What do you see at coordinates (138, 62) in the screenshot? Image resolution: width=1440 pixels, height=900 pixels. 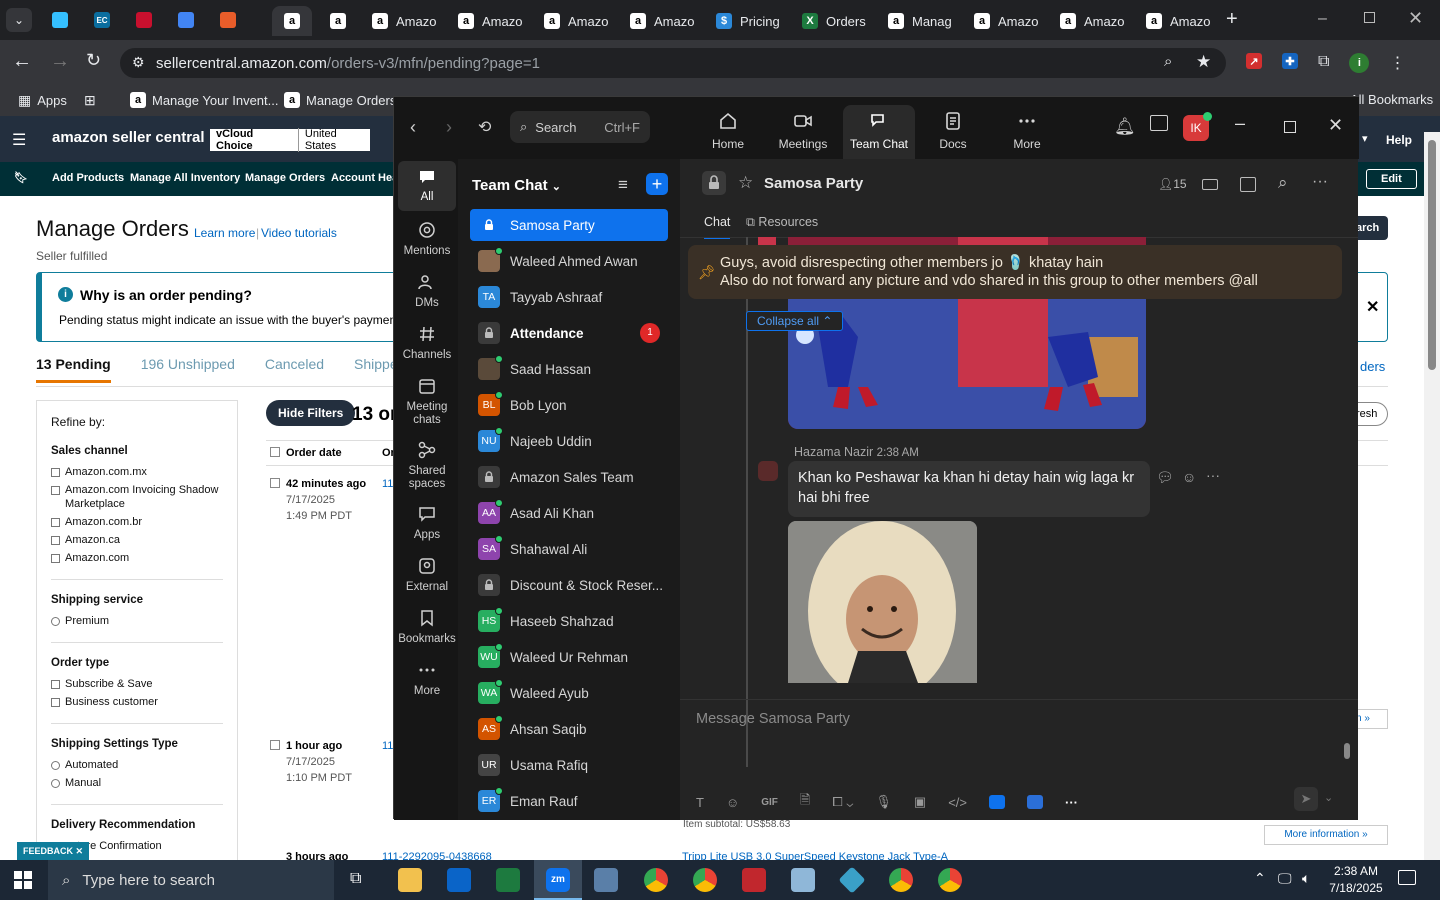 I see `site-info-icon: ⚙` at bounding box center [138, 62].